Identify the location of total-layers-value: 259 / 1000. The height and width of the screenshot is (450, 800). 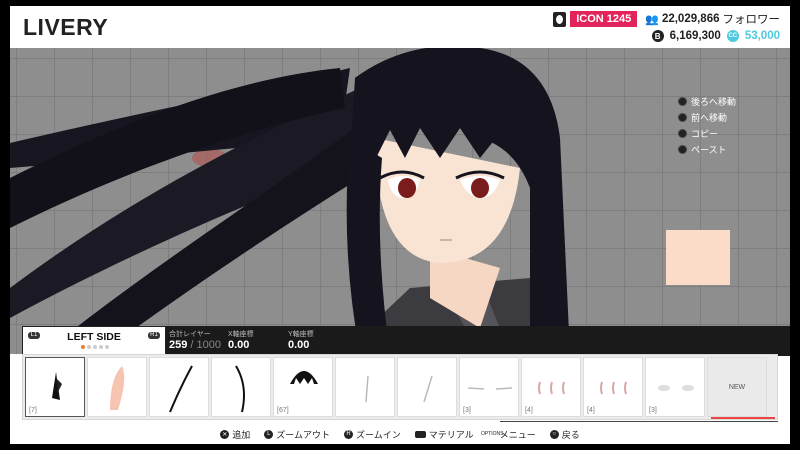
(195, 345).